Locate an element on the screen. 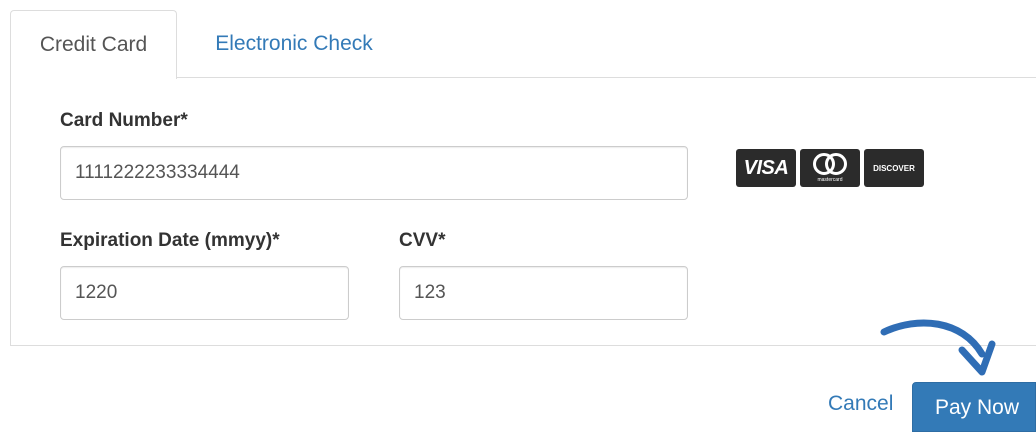 Image resolution: width=1036 pixels, height=432 pixels. tab-electronic-check: Electronic Check is located at coordinates (294, 44).